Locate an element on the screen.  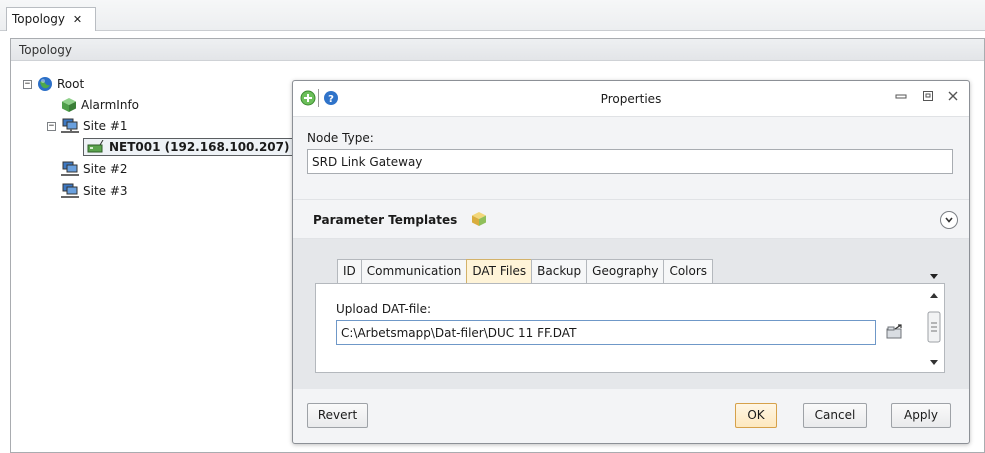
tab-overflow-icon is located at coordinates (934, 276).